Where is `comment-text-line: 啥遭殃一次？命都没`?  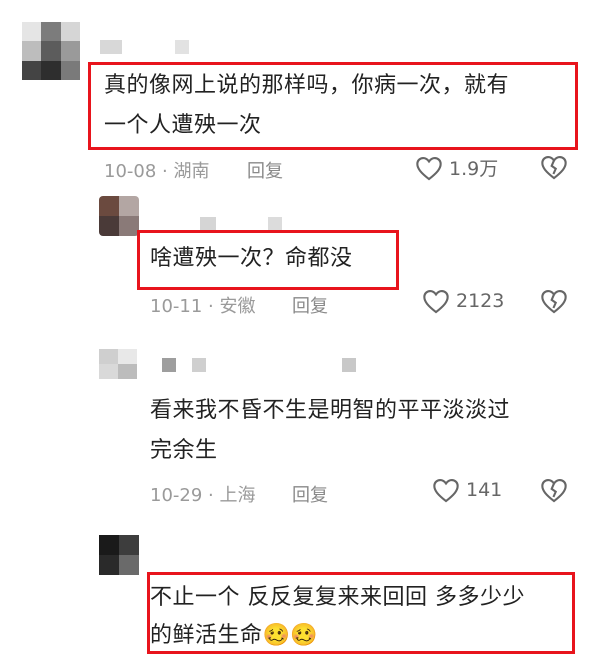
comment-text-line: 啥遭殃一次？命都没 is located at coordinates (251, 258).